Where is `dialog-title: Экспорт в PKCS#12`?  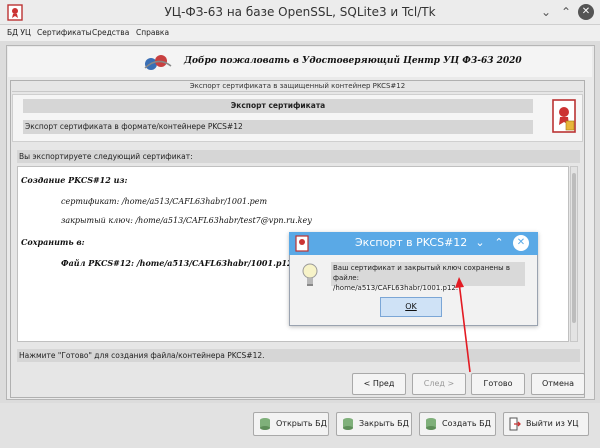 dialog-title: Экспорт в PKCS#12 is located at coordinates (411, 242).